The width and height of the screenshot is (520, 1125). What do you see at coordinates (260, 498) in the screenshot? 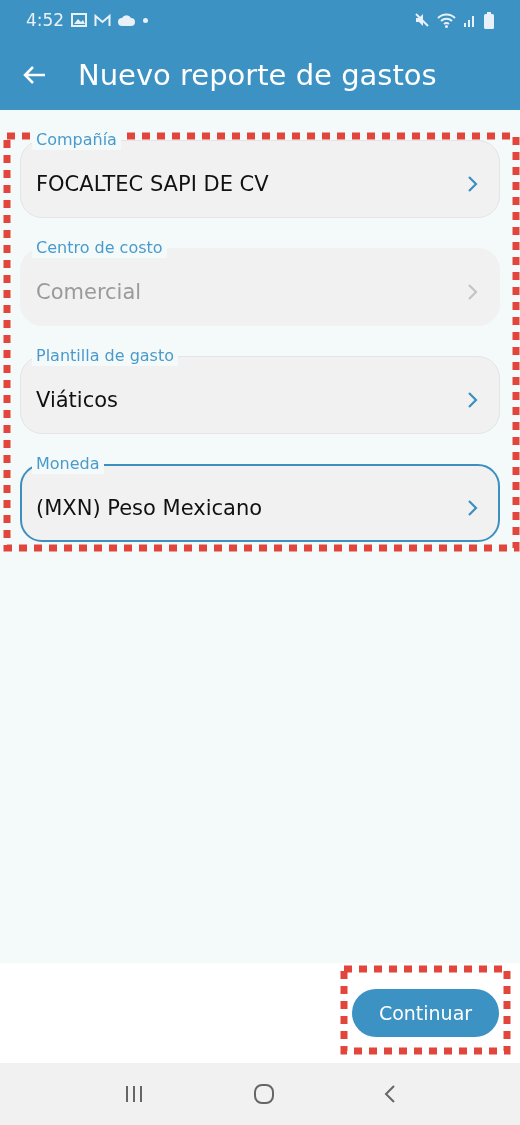
I see `select-field: Moneda (MXN) Peso Mexicano` at bounding box center [260, 498].